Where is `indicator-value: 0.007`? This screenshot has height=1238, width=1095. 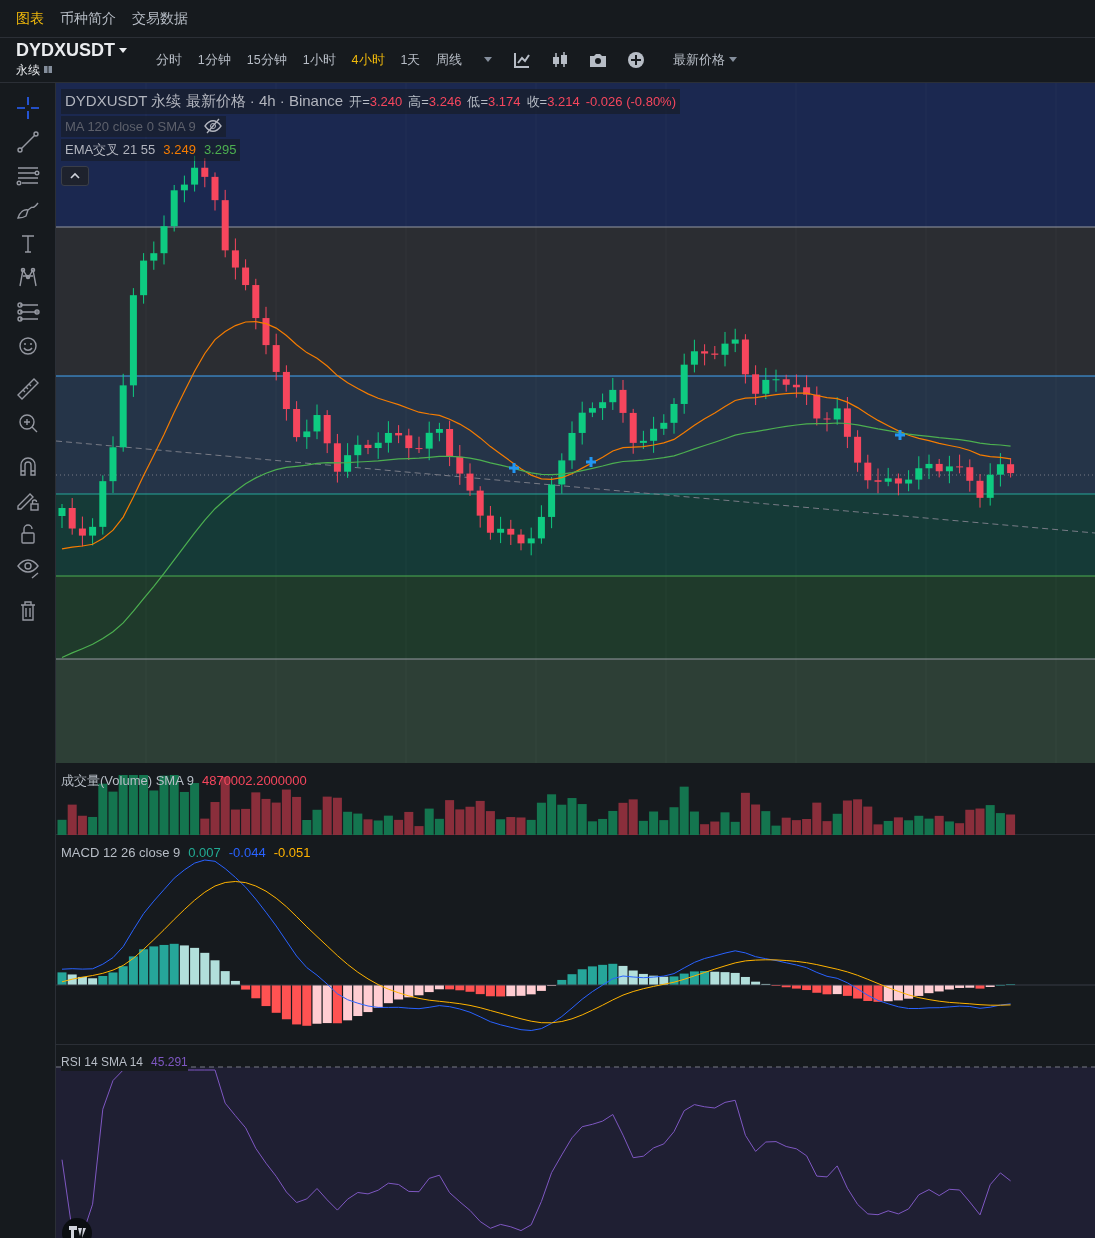
indicator-value: 0.007 is located at coordinates (204, 853).